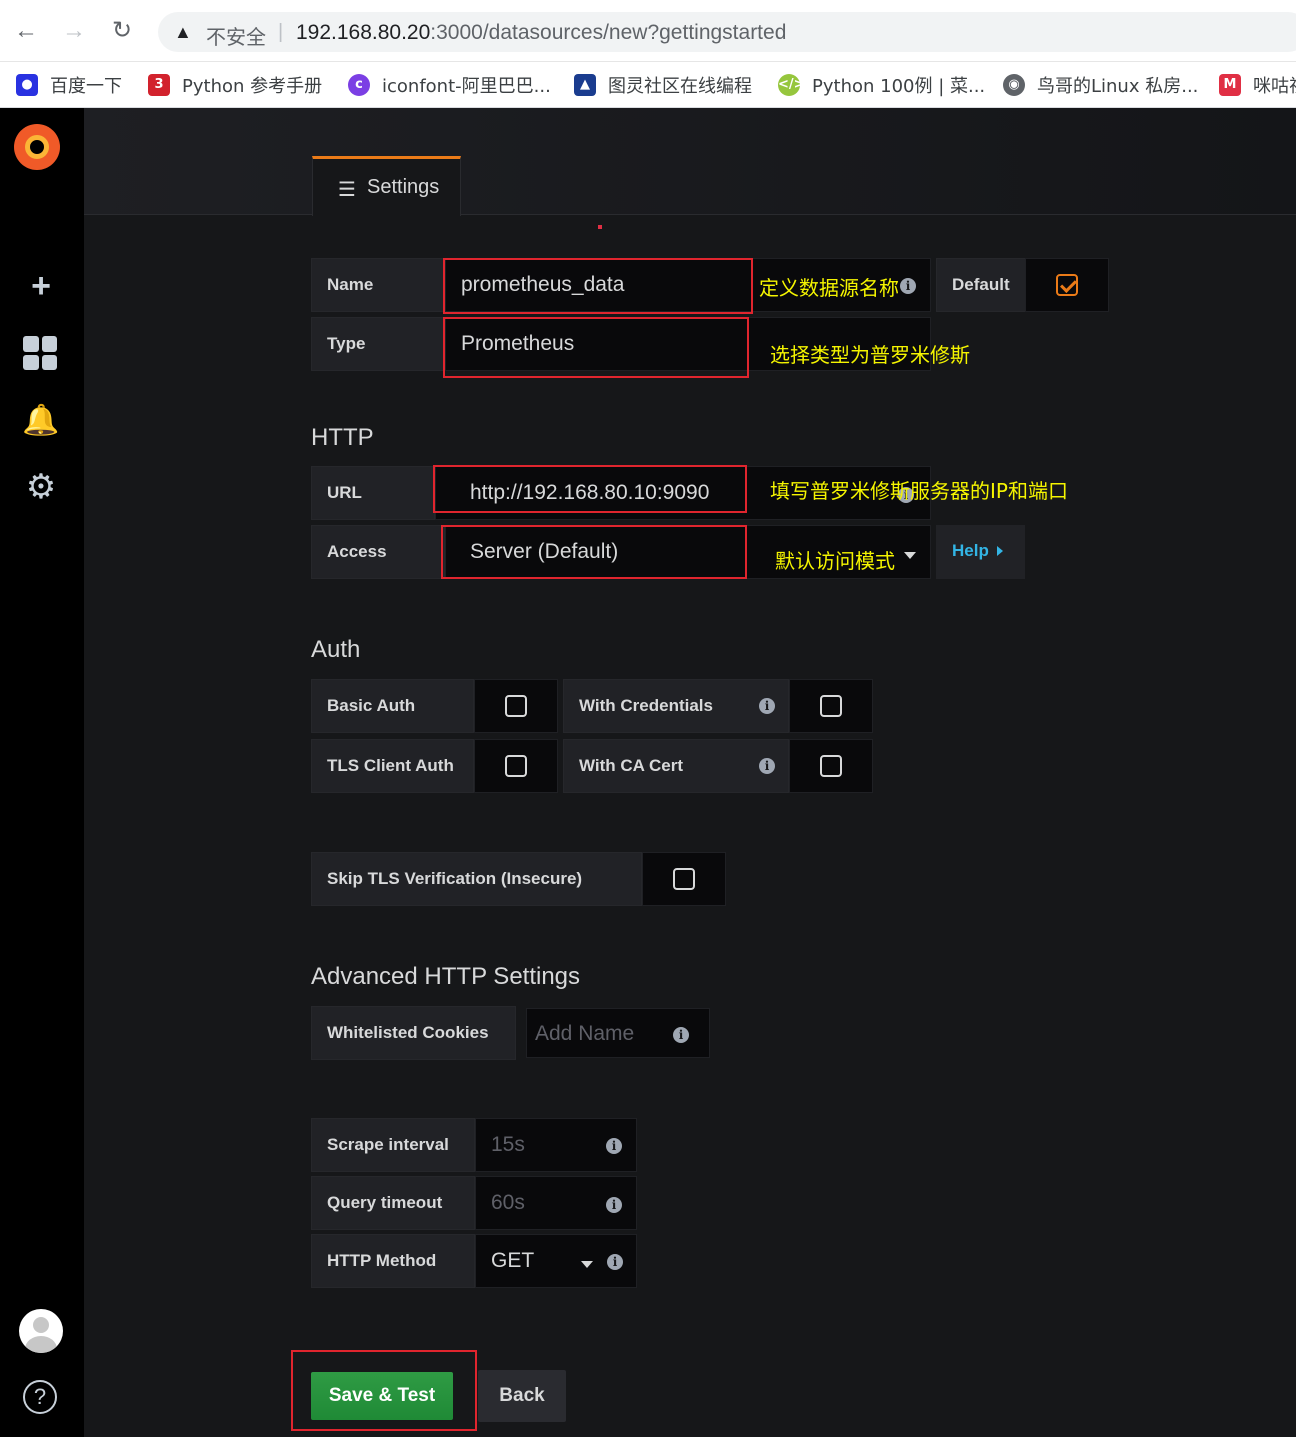  What do you see at coordinates (236, 38) in the screenshot?
I see `insecure-label: 不安全` at bounding box center [236, 38].